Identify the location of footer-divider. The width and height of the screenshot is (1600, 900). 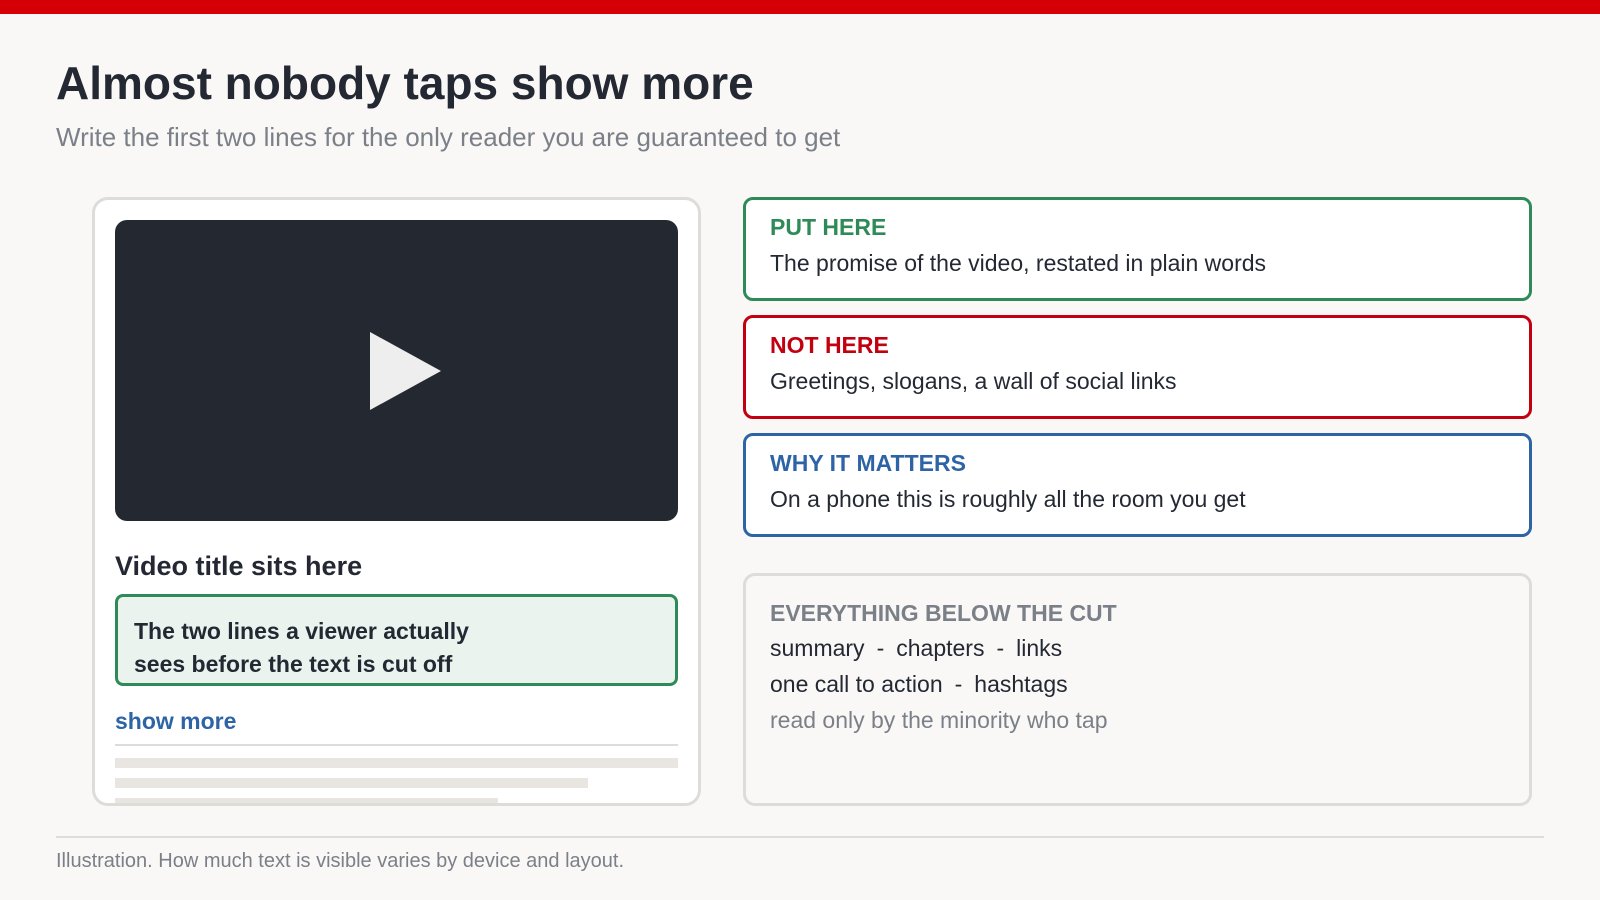
(800, 837).